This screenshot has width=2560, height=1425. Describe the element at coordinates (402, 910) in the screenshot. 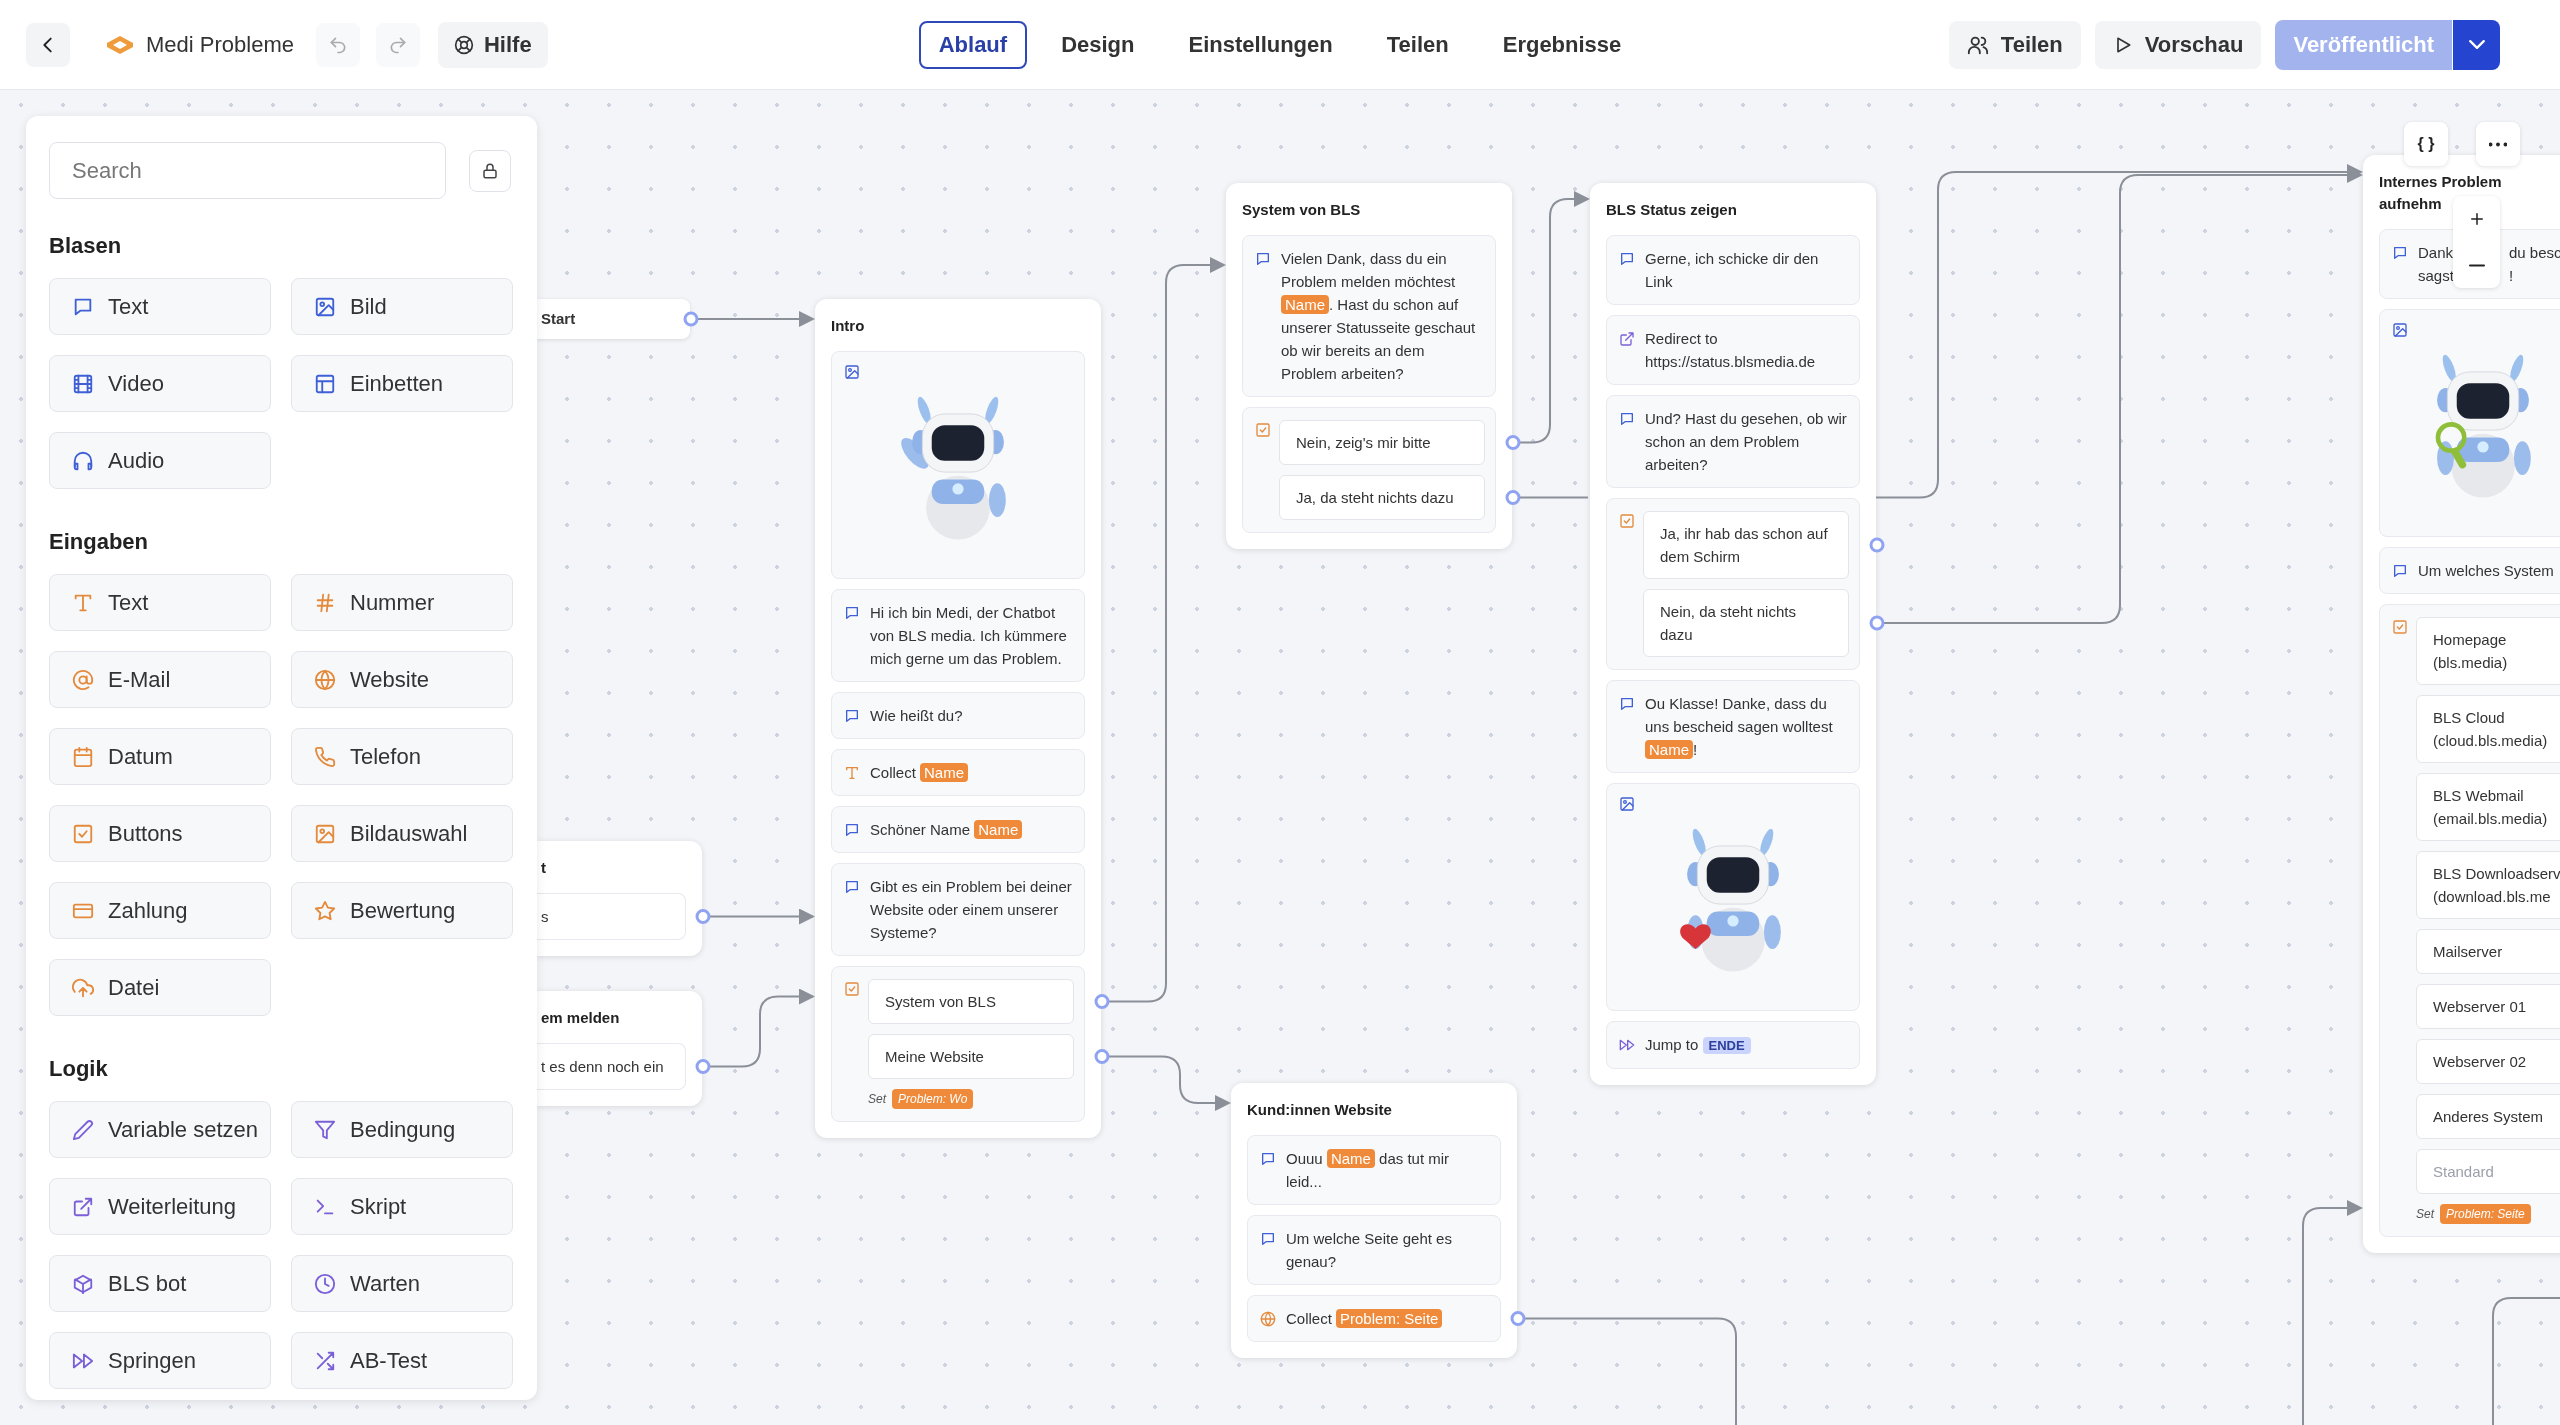

I see `block-item: Bewertung` at that location.